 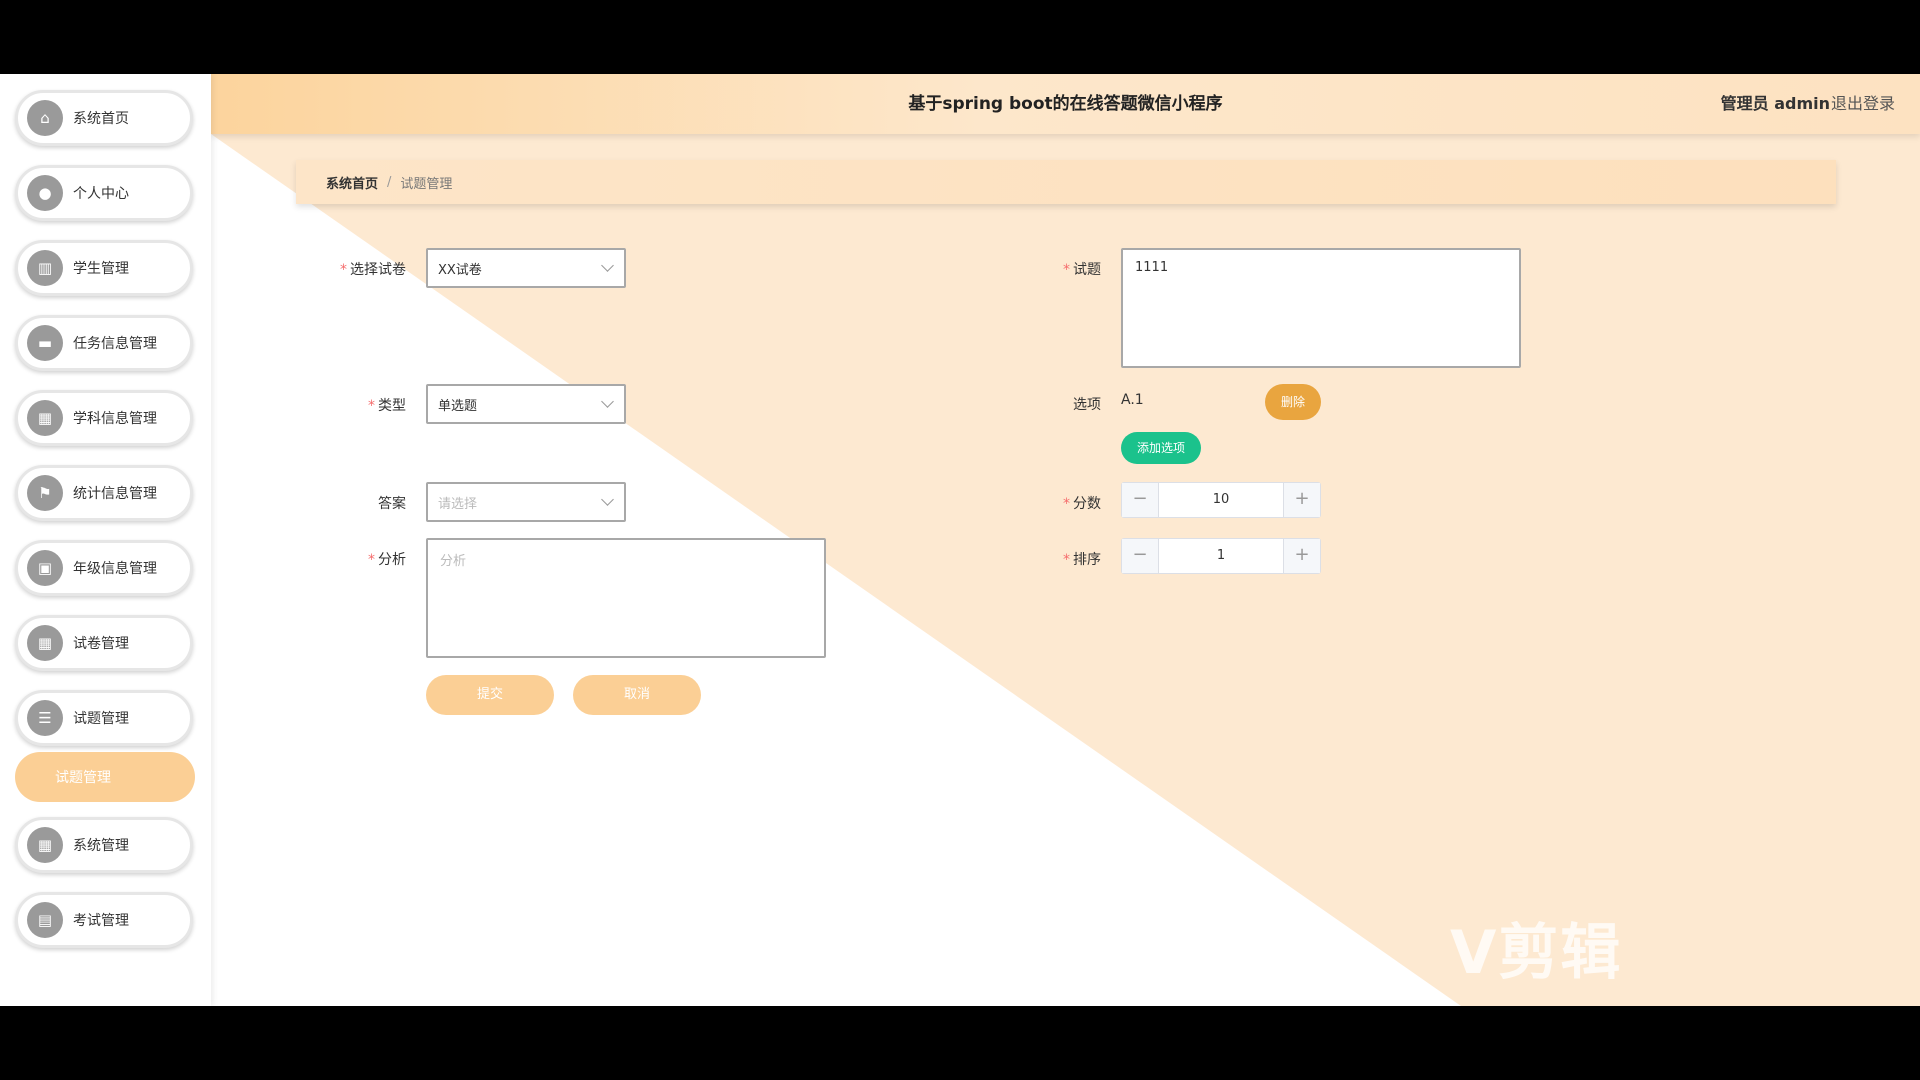 I want to click on score-value: 10, so click(x=1221, y=500).